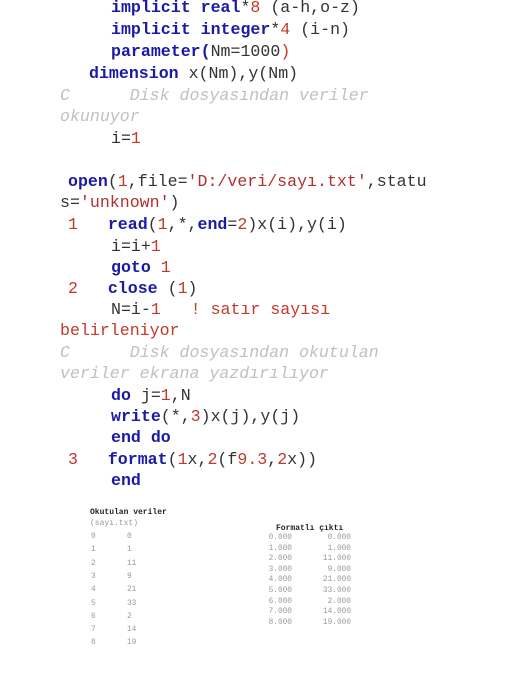 This screenshot has height=700, width=514. What do you see at coordinates (280, 548) in the screenshot?
I see `formatted-table-x-cell: 1.000` at bounding box center [280, 548].